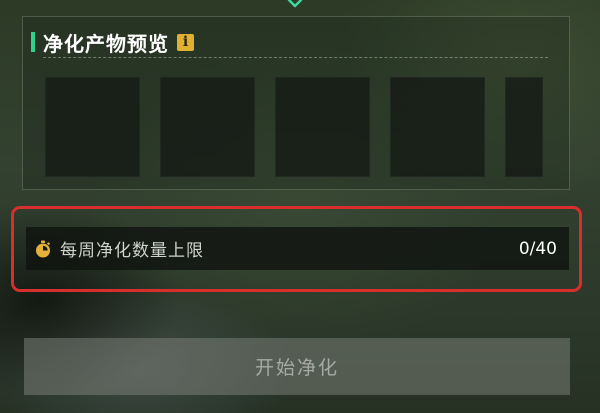 Image resolution: width=600 pixels, height=413 pixels. Describe the element at coordinates (295, 57) in the screenshot. I see `title-divider` at that location.